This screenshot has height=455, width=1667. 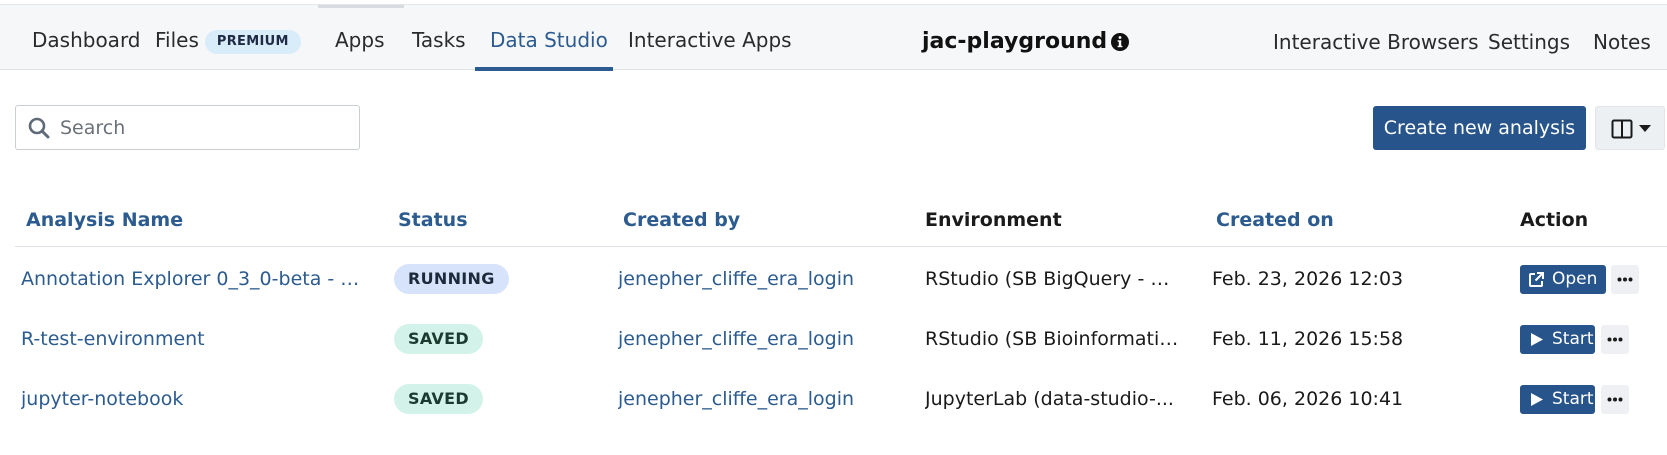 I want to click on nav-data-studio: Data Studio, so click(x=549, y=37).